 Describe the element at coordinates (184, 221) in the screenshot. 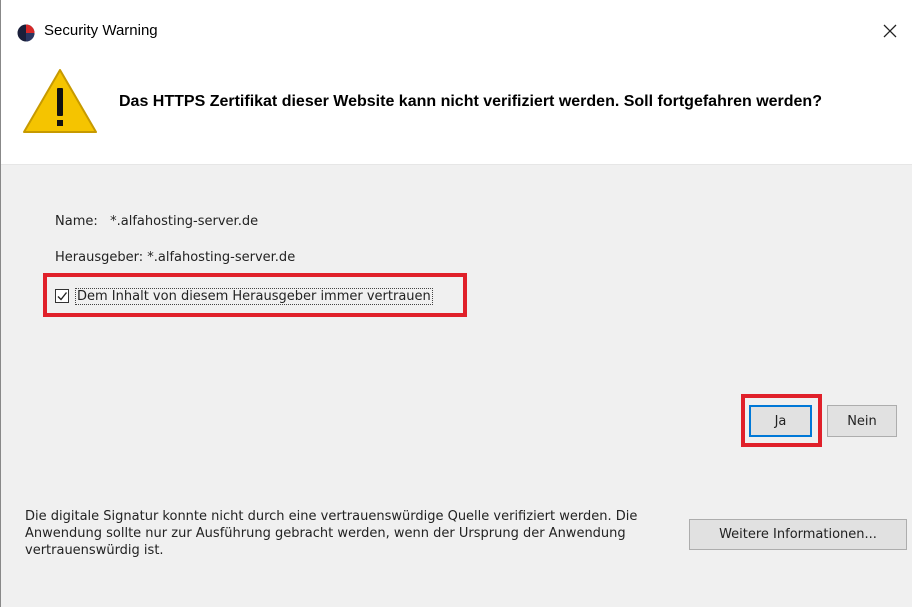

I see `name-value: *.alfahosting-server.de` at that location.